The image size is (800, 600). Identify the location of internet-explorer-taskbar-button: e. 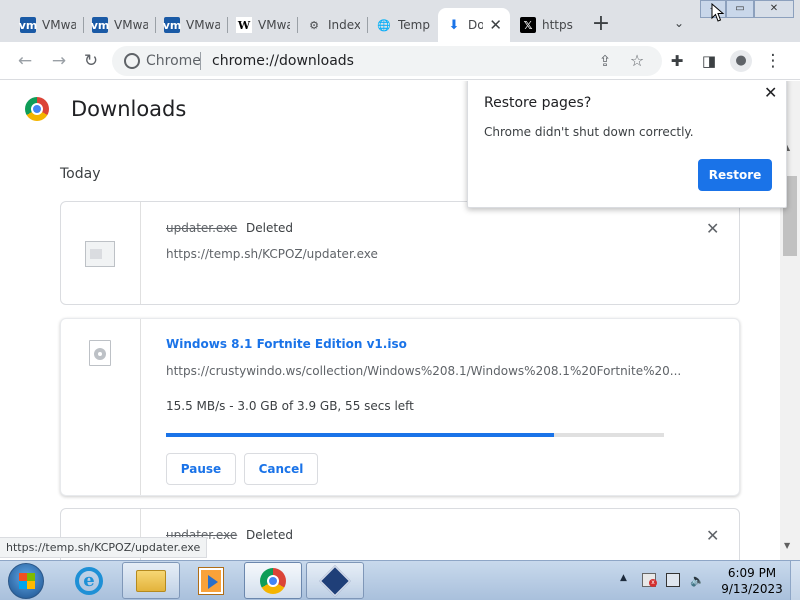
(89, 580).